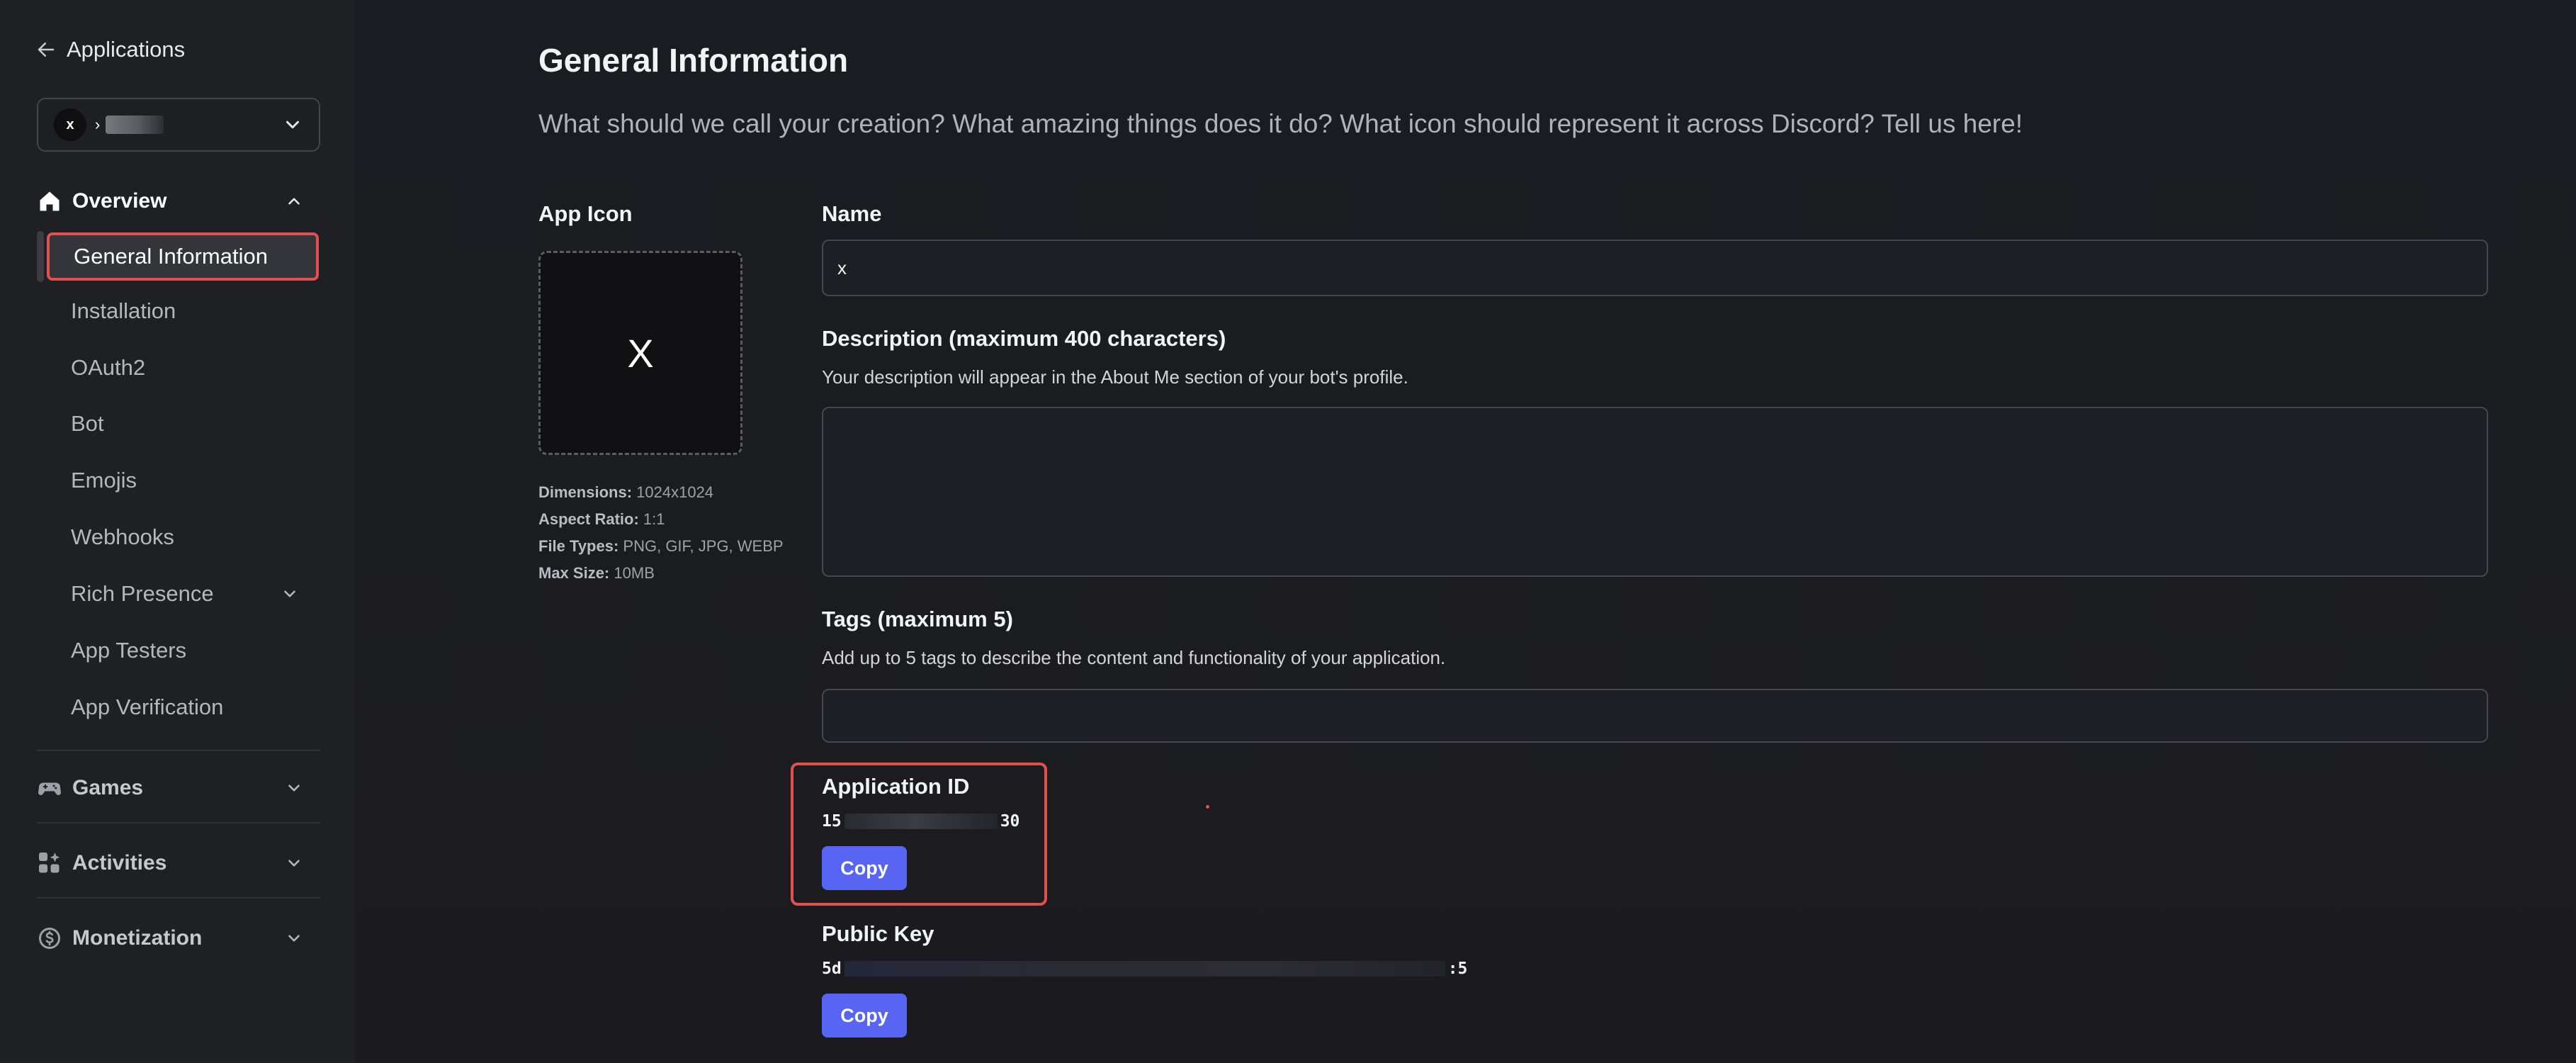 The image size is (2576, 1063). What do you see at coordinates (49, 863) in the screenshot?
I see `activities-icon` at bounding box center [49, 863].